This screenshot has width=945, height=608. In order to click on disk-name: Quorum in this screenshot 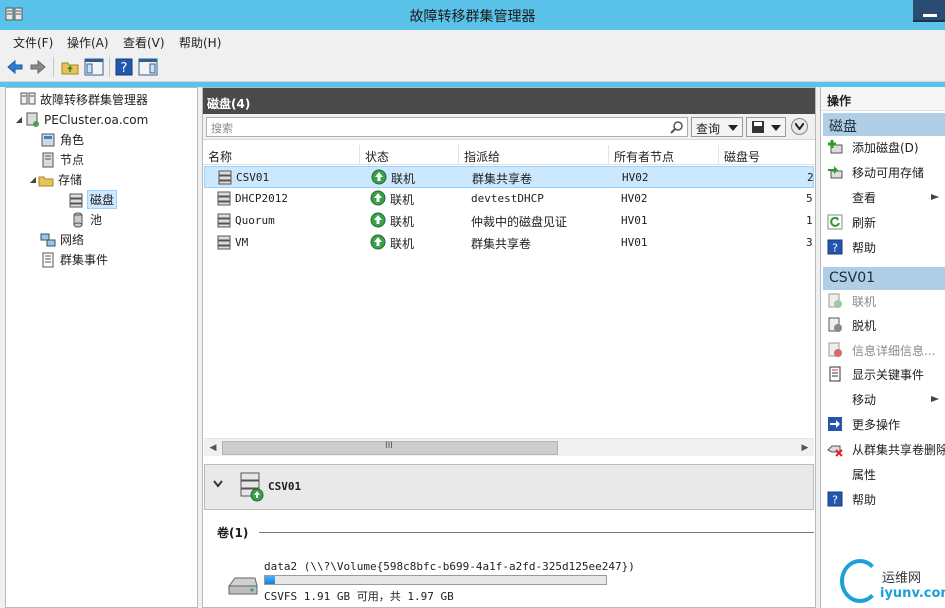, I will do `click(255, 220)`.